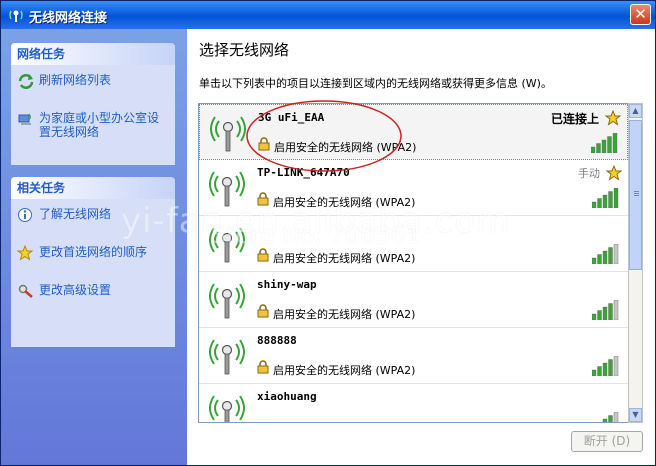  What do you see at coordinates (99, 118) in the screenshot?
I see `setup-home-network-label-1: 为家庭或小型办公室设` at bounding box center [99, 118].